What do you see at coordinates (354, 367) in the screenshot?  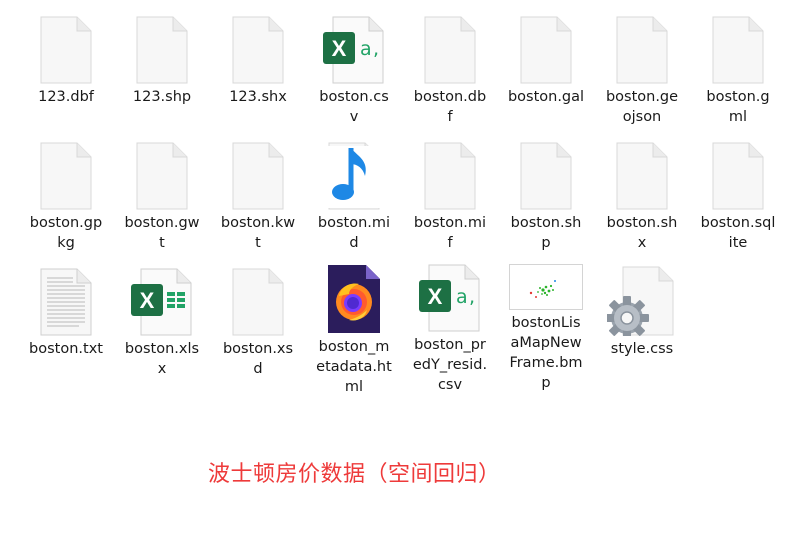 I see `file-name-label: boston_m etadata.ht ml` at bounding box center [354, 367].